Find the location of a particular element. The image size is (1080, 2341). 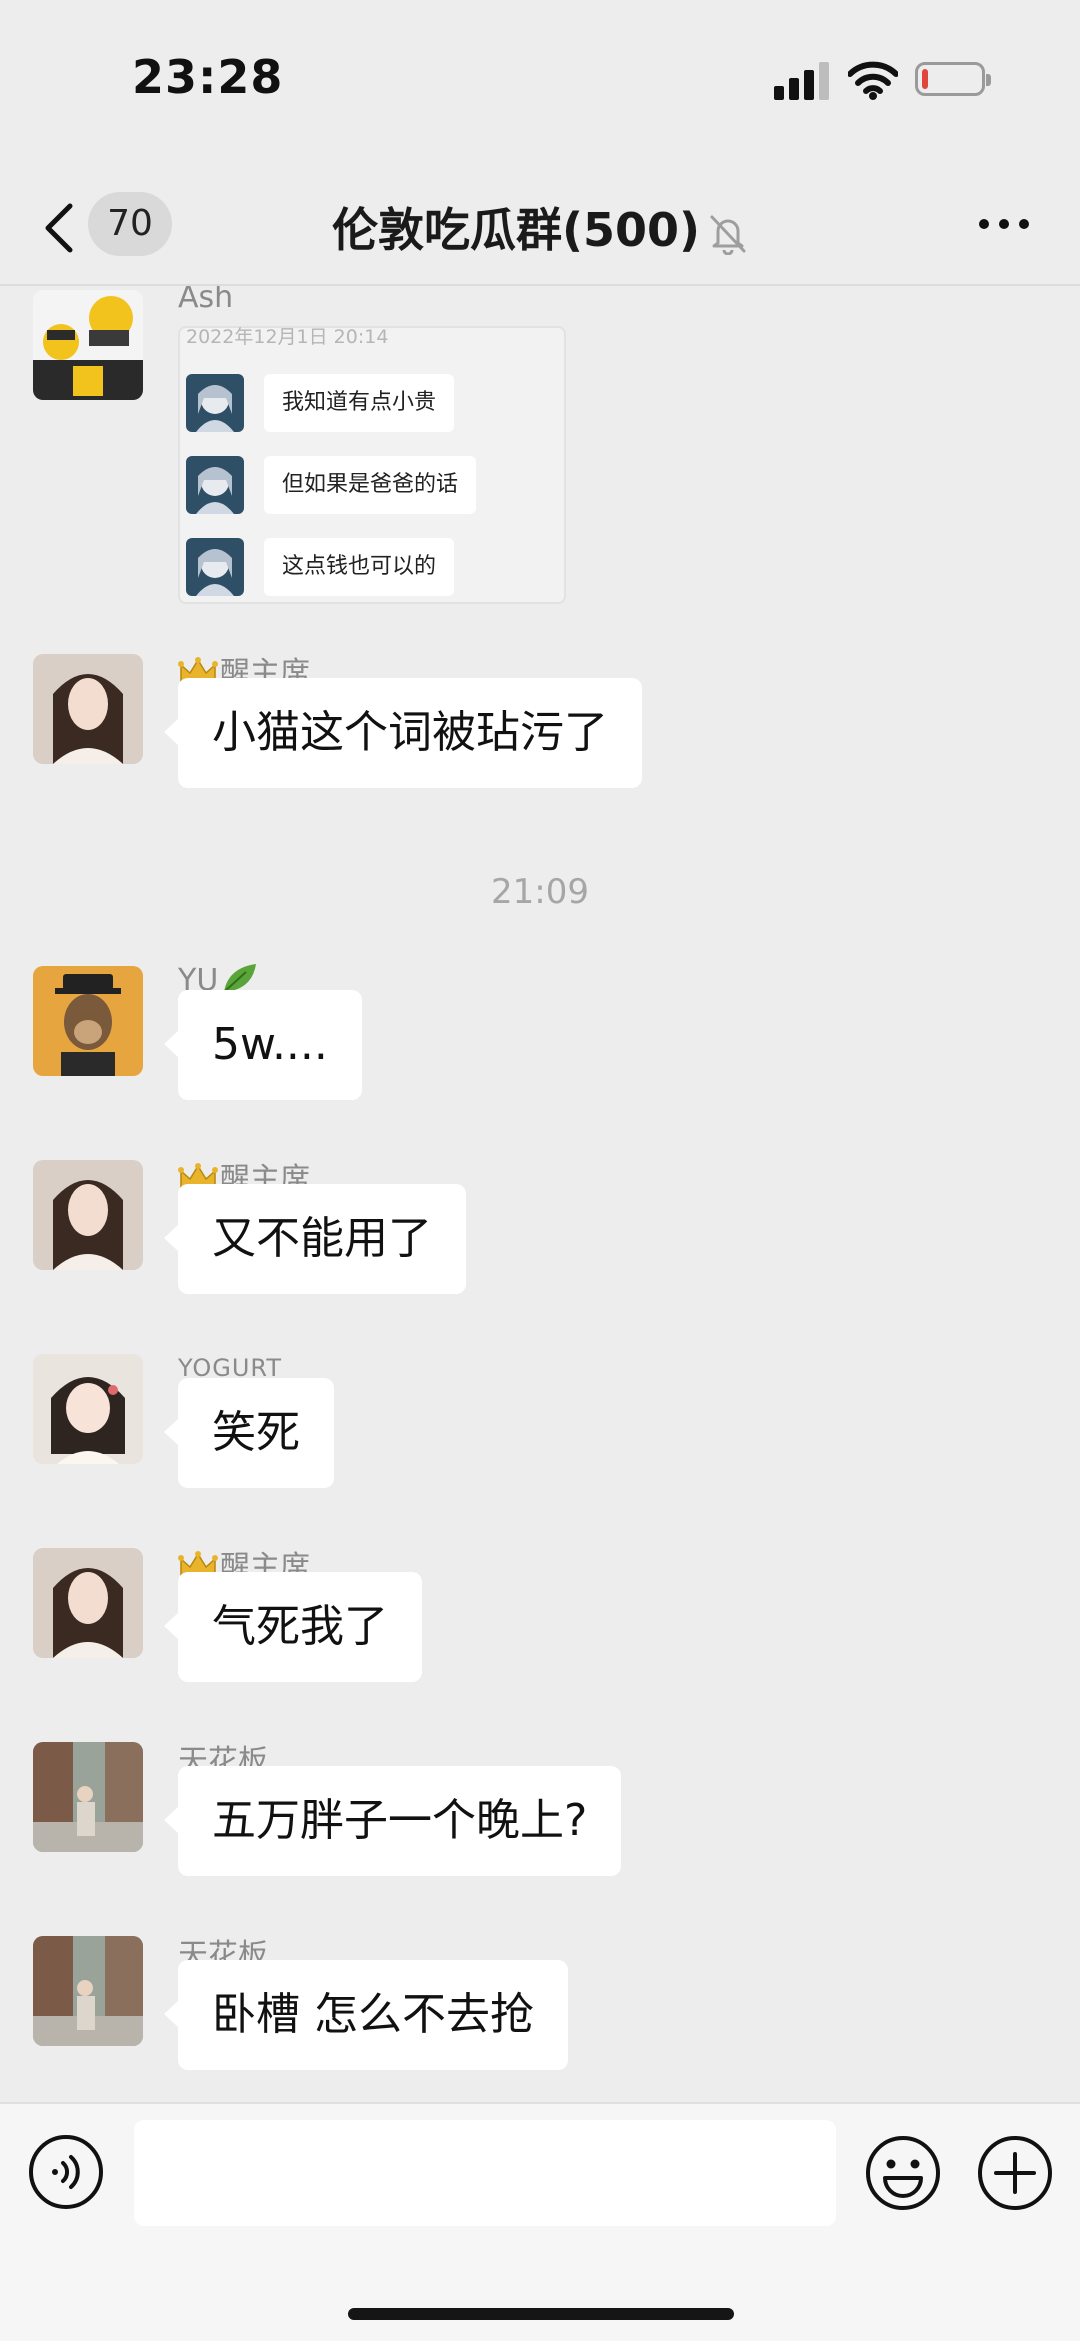

screenshot-message: 这点钱也可以的 is located at coordinates (359, 567).